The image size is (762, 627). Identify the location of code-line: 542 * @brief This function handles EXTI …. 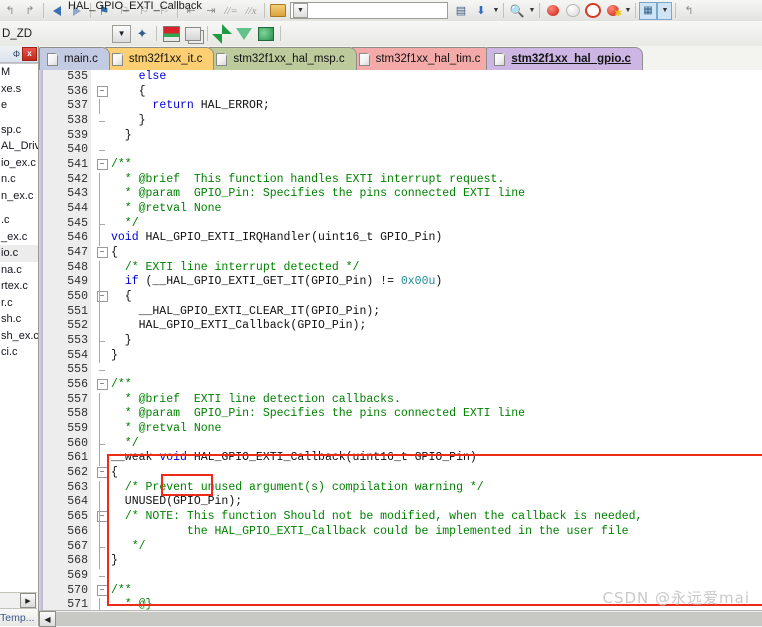
(402, 180).